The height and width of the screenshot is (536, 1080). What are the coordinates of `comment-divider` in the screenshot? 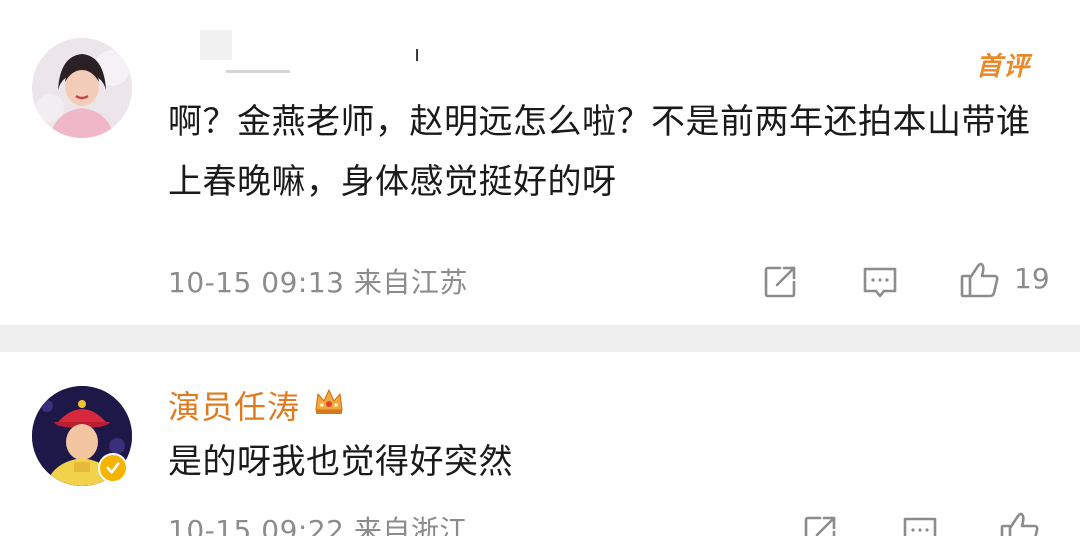 It's located at (540, 338).